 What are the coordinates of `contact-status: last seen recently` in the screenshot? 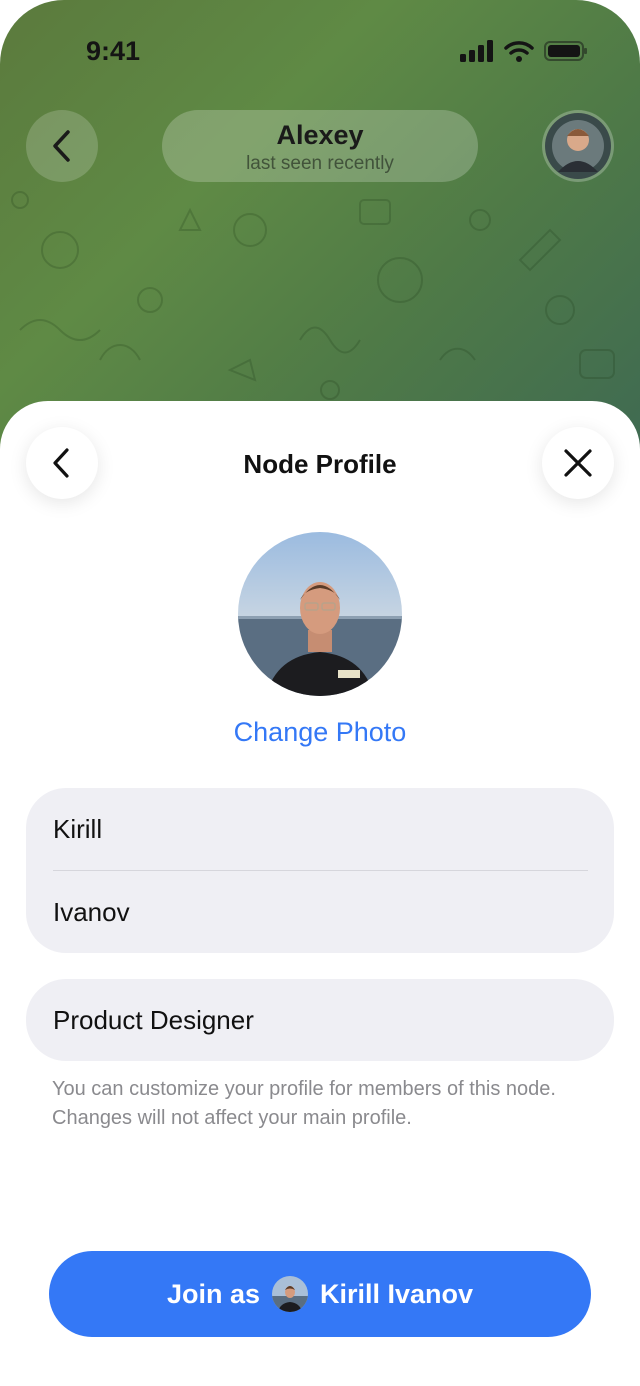 It's located at (320, 163).